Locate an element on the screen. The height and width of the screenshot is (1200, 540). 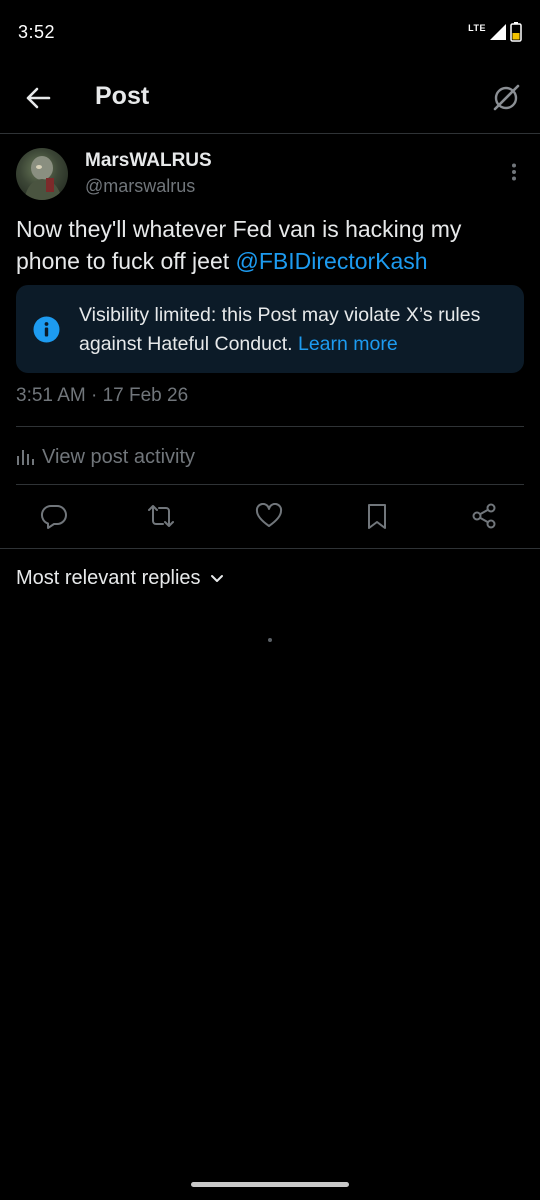
bookmark-icon is located at coordinates (377, 516).